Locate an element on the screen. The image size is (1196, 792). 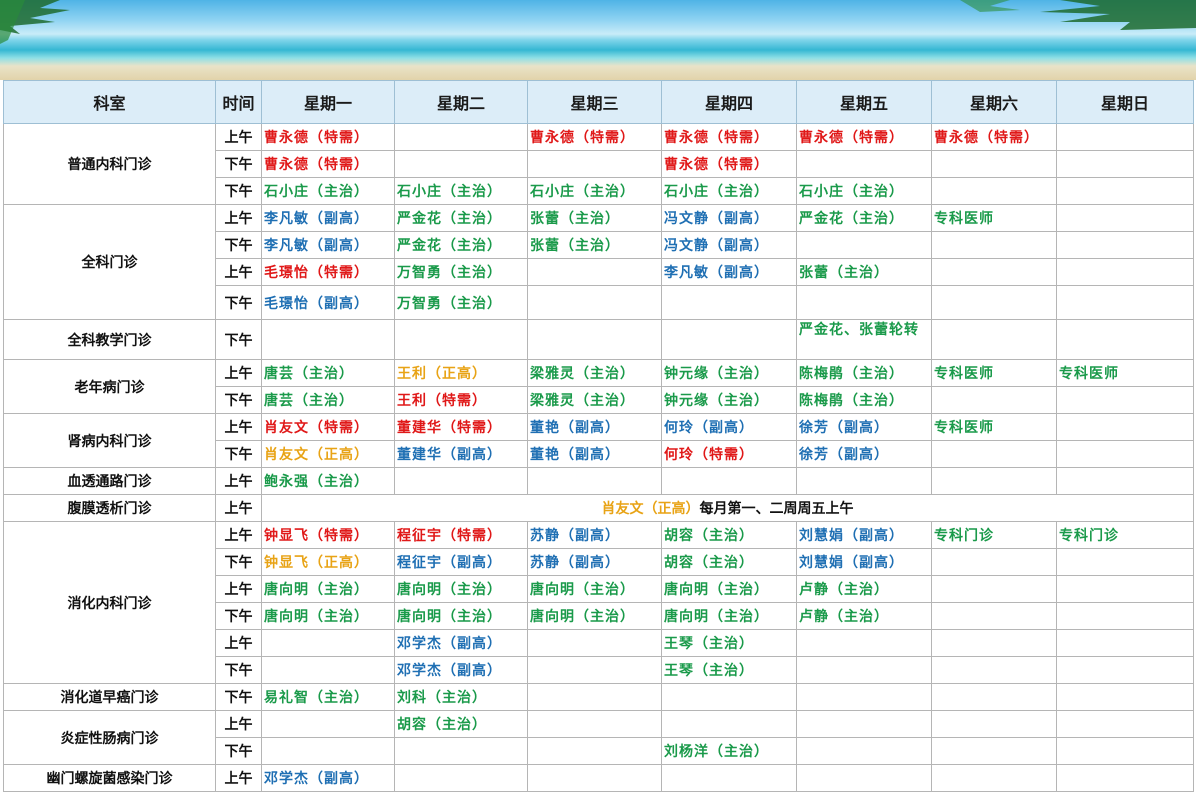
header-sat: 星期六 is located at coordinates (994, 102).